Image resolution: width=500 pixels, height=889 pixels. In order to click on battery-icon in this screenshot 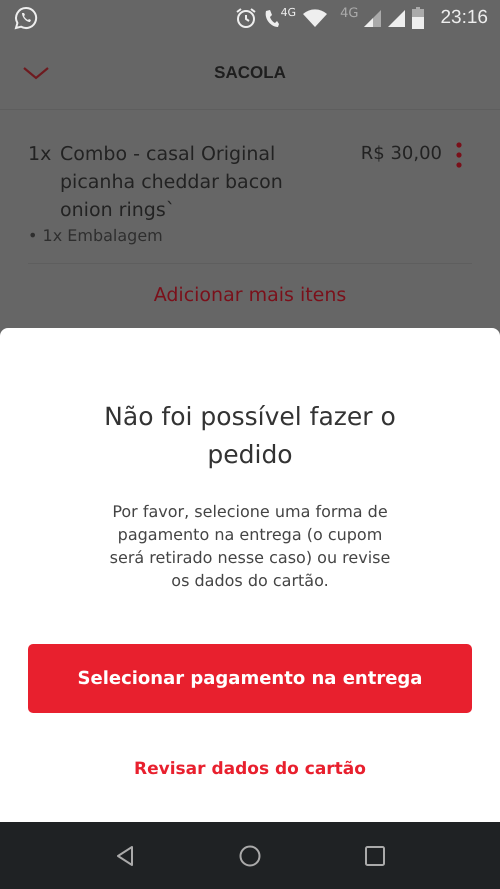, I will do `click(418, 18)`.